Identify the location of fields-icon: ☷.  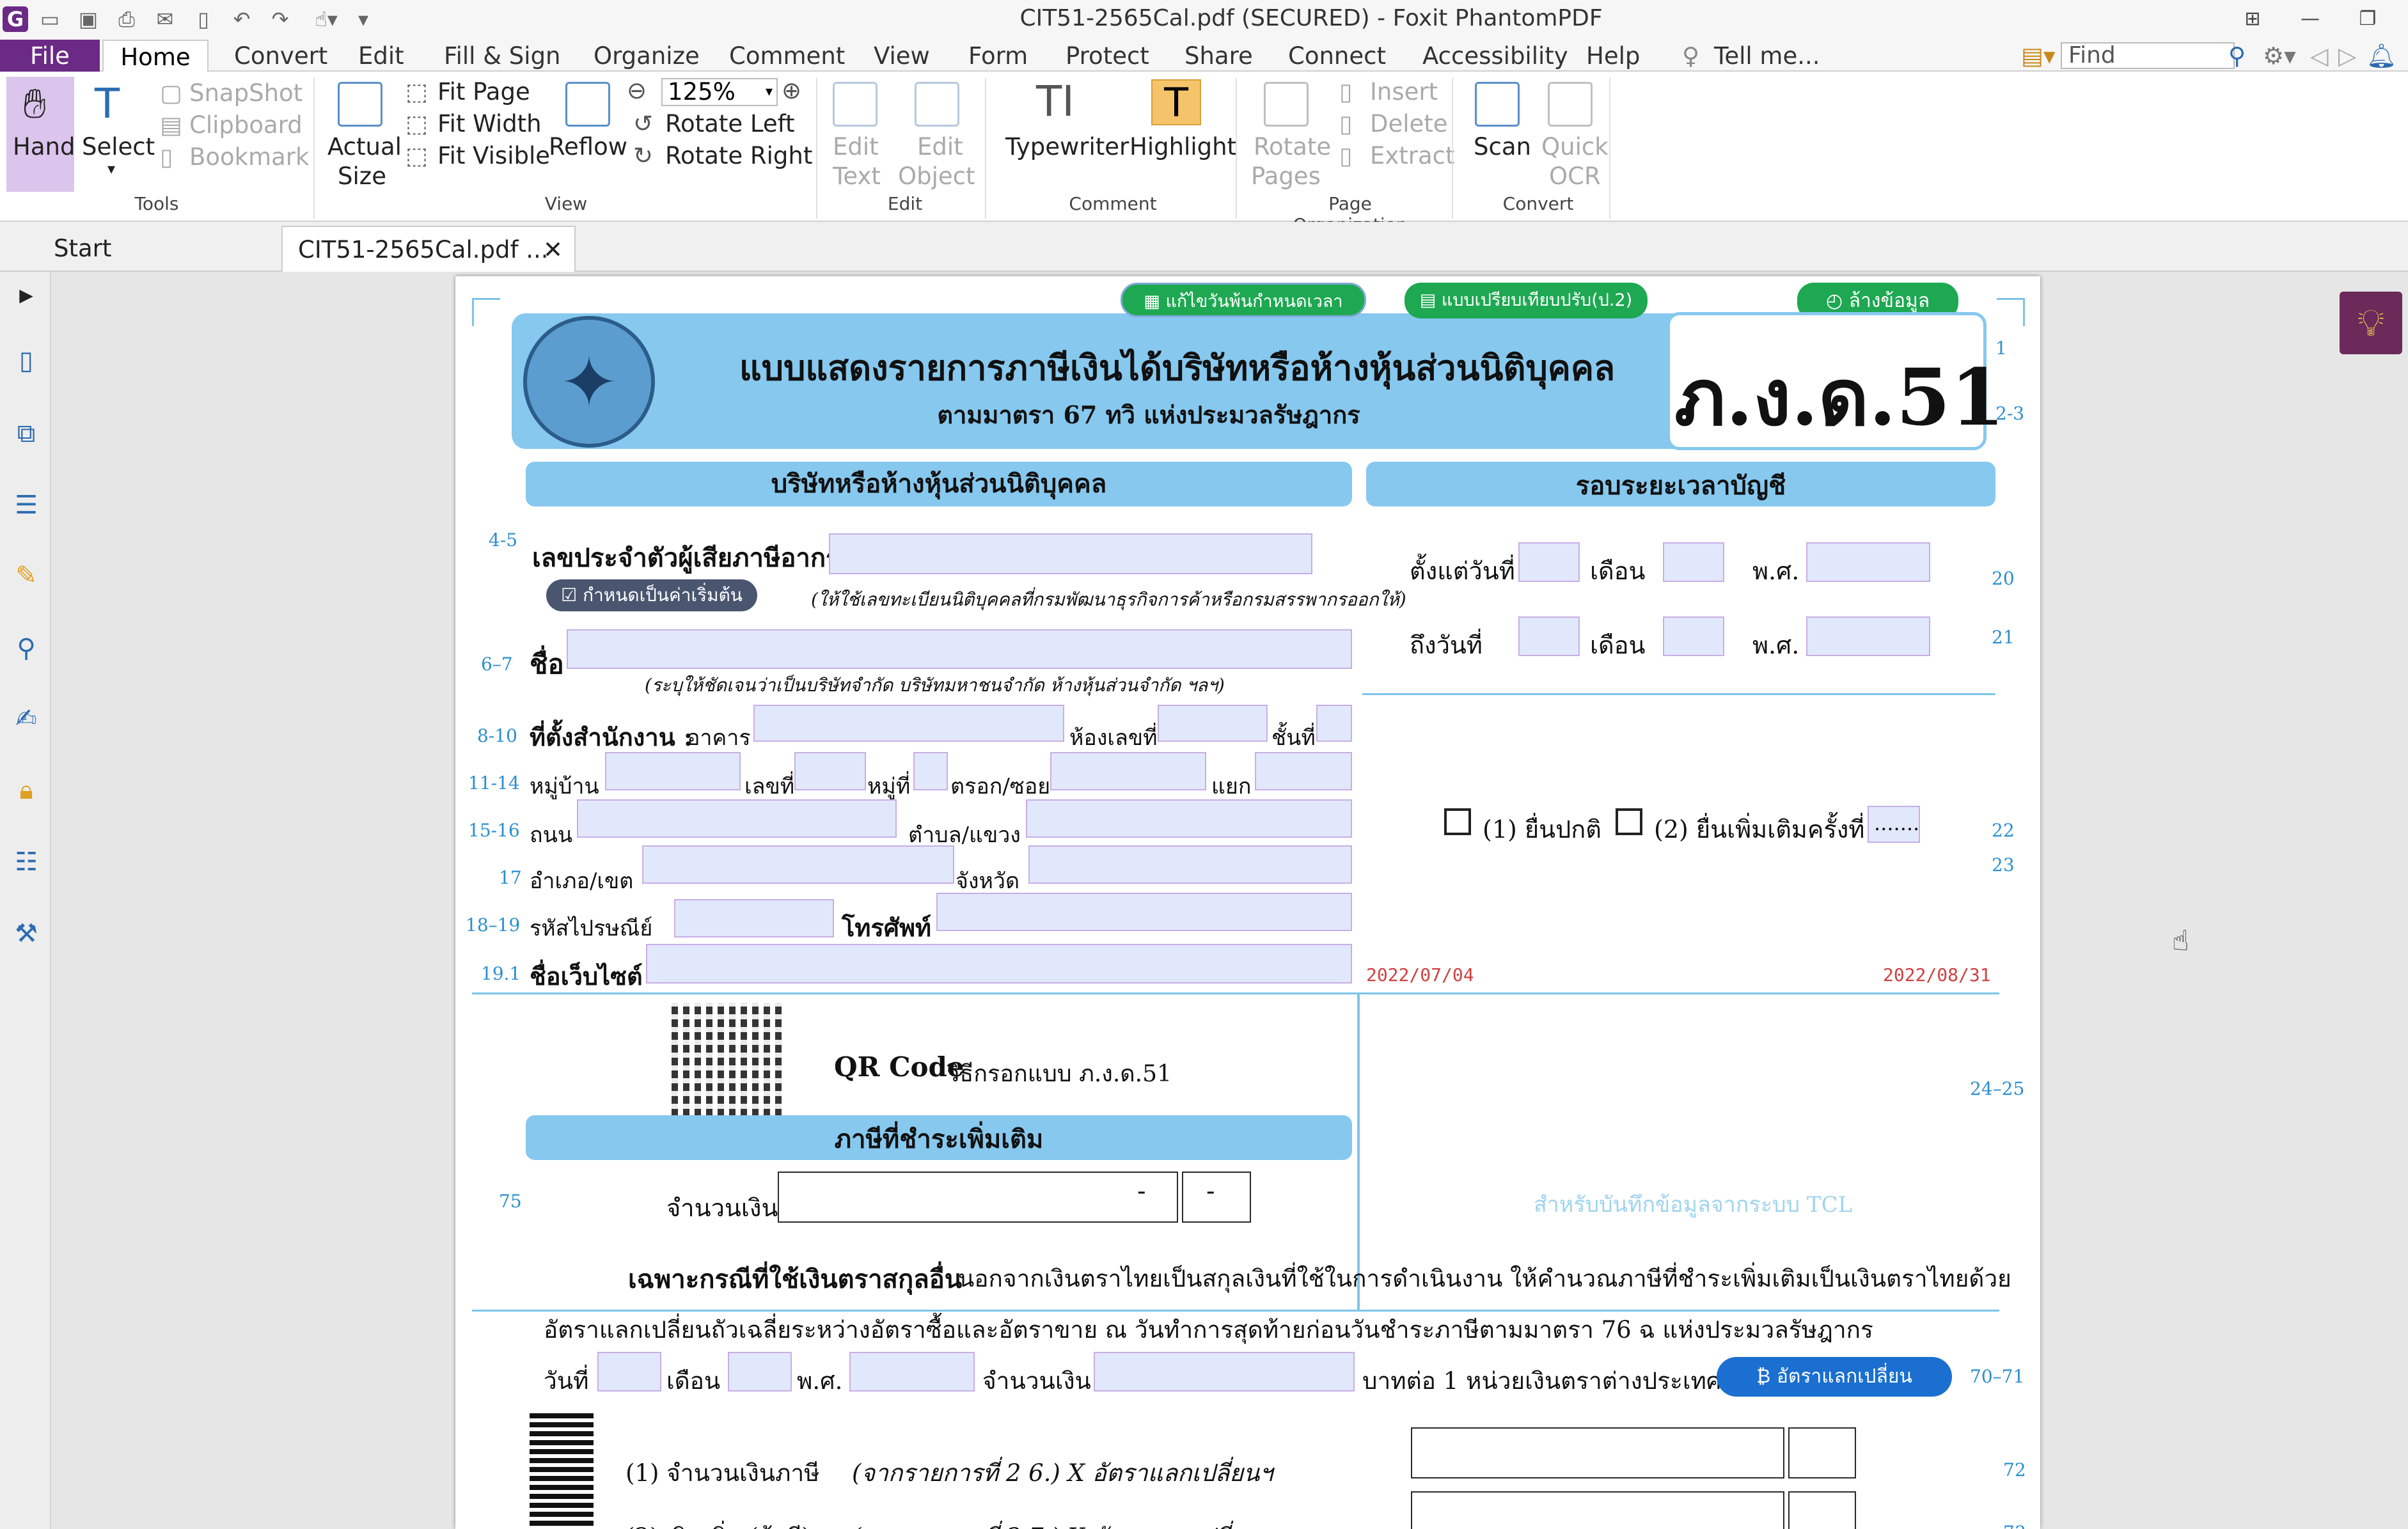
(26, 862).